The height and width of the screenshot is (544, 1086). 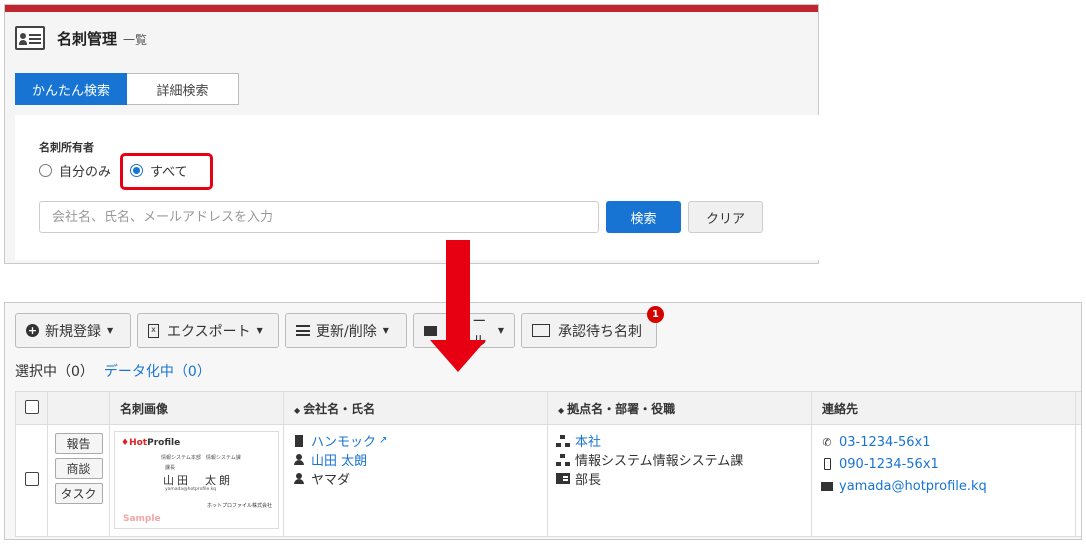 I want to click on pending-cards-label: 承認待ち名刺, so click(x=600, y=331).